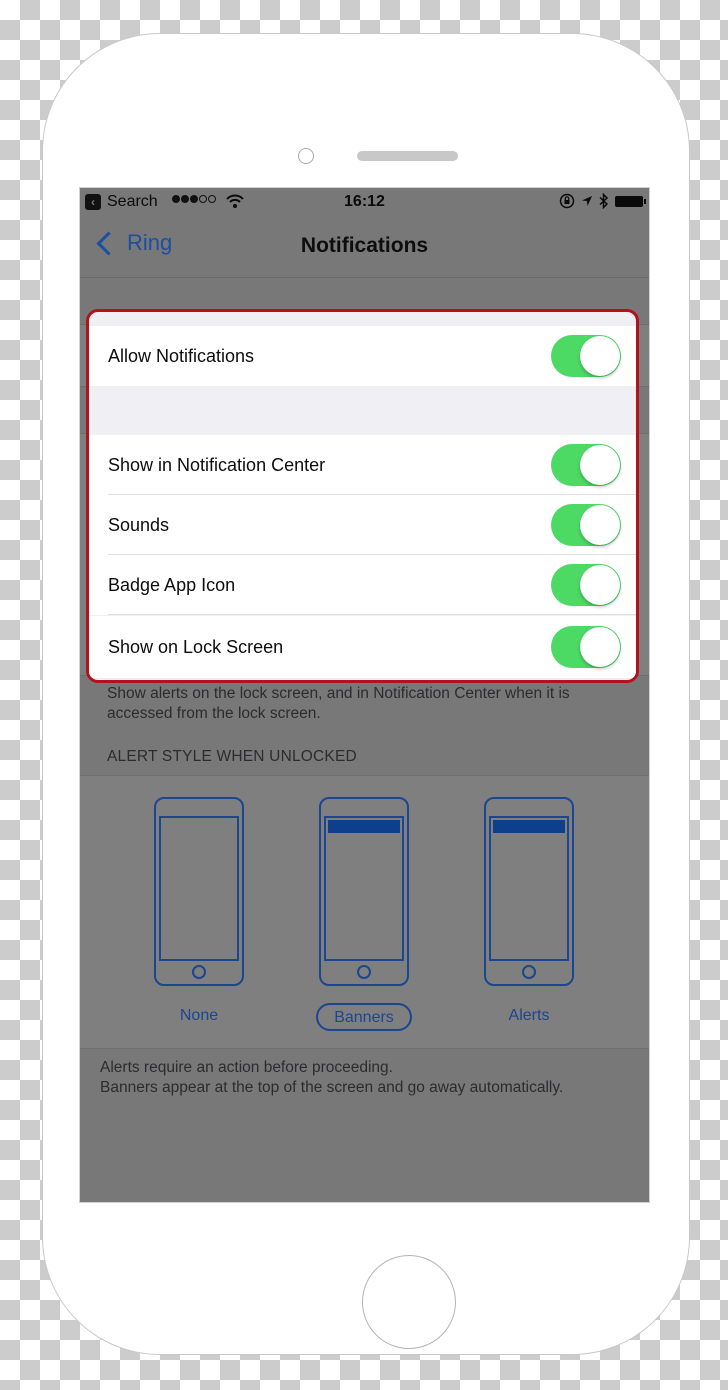 The image size is (728, 1390). I want to click on allow-notifications-label: Allow Notifications, so click(181, 355).